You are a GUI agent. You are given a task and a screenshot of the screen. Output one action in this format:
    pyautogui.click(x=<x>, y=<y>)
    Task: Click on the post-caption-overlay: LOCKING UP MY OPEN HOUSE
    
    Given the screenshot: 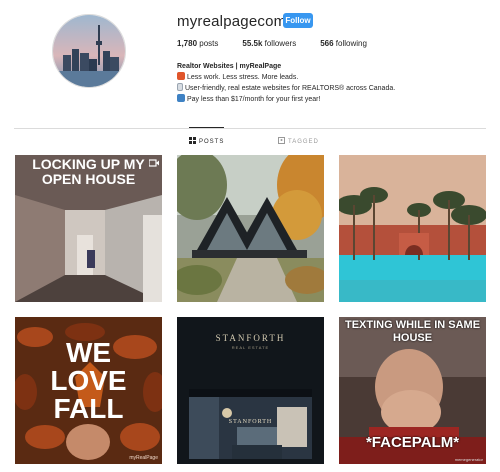 What is the action you would take?
    pyautogui.click(x=88, y=172)
    